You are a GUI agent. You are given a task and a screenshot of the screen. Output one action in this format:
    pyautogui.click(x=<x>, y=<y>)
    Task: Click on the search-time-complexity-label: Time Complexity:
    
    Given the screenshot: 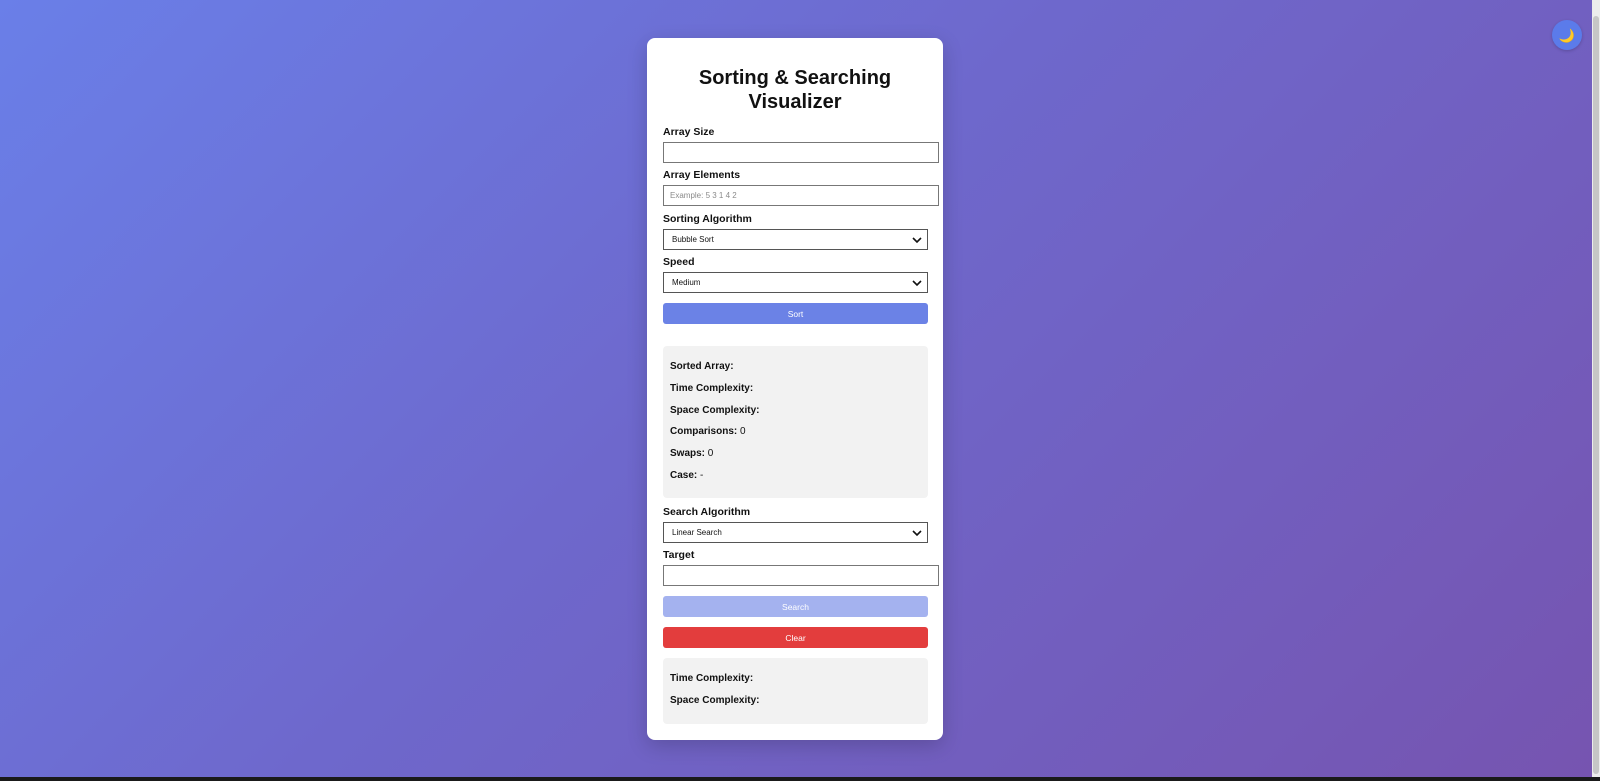 What is the action you would take?
    pyautogui.click(x=712, y=678)
    